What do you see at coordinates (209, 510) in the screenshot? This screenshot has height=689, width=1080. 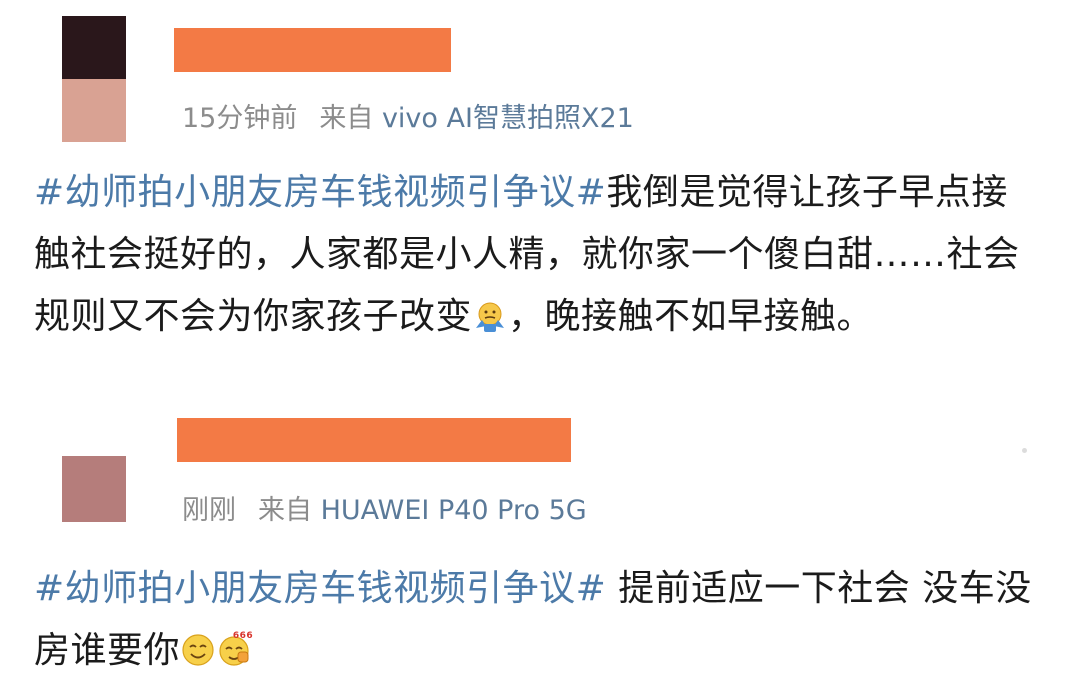 I see `timestamp: 刚刚` at bounding box center [209, 510].